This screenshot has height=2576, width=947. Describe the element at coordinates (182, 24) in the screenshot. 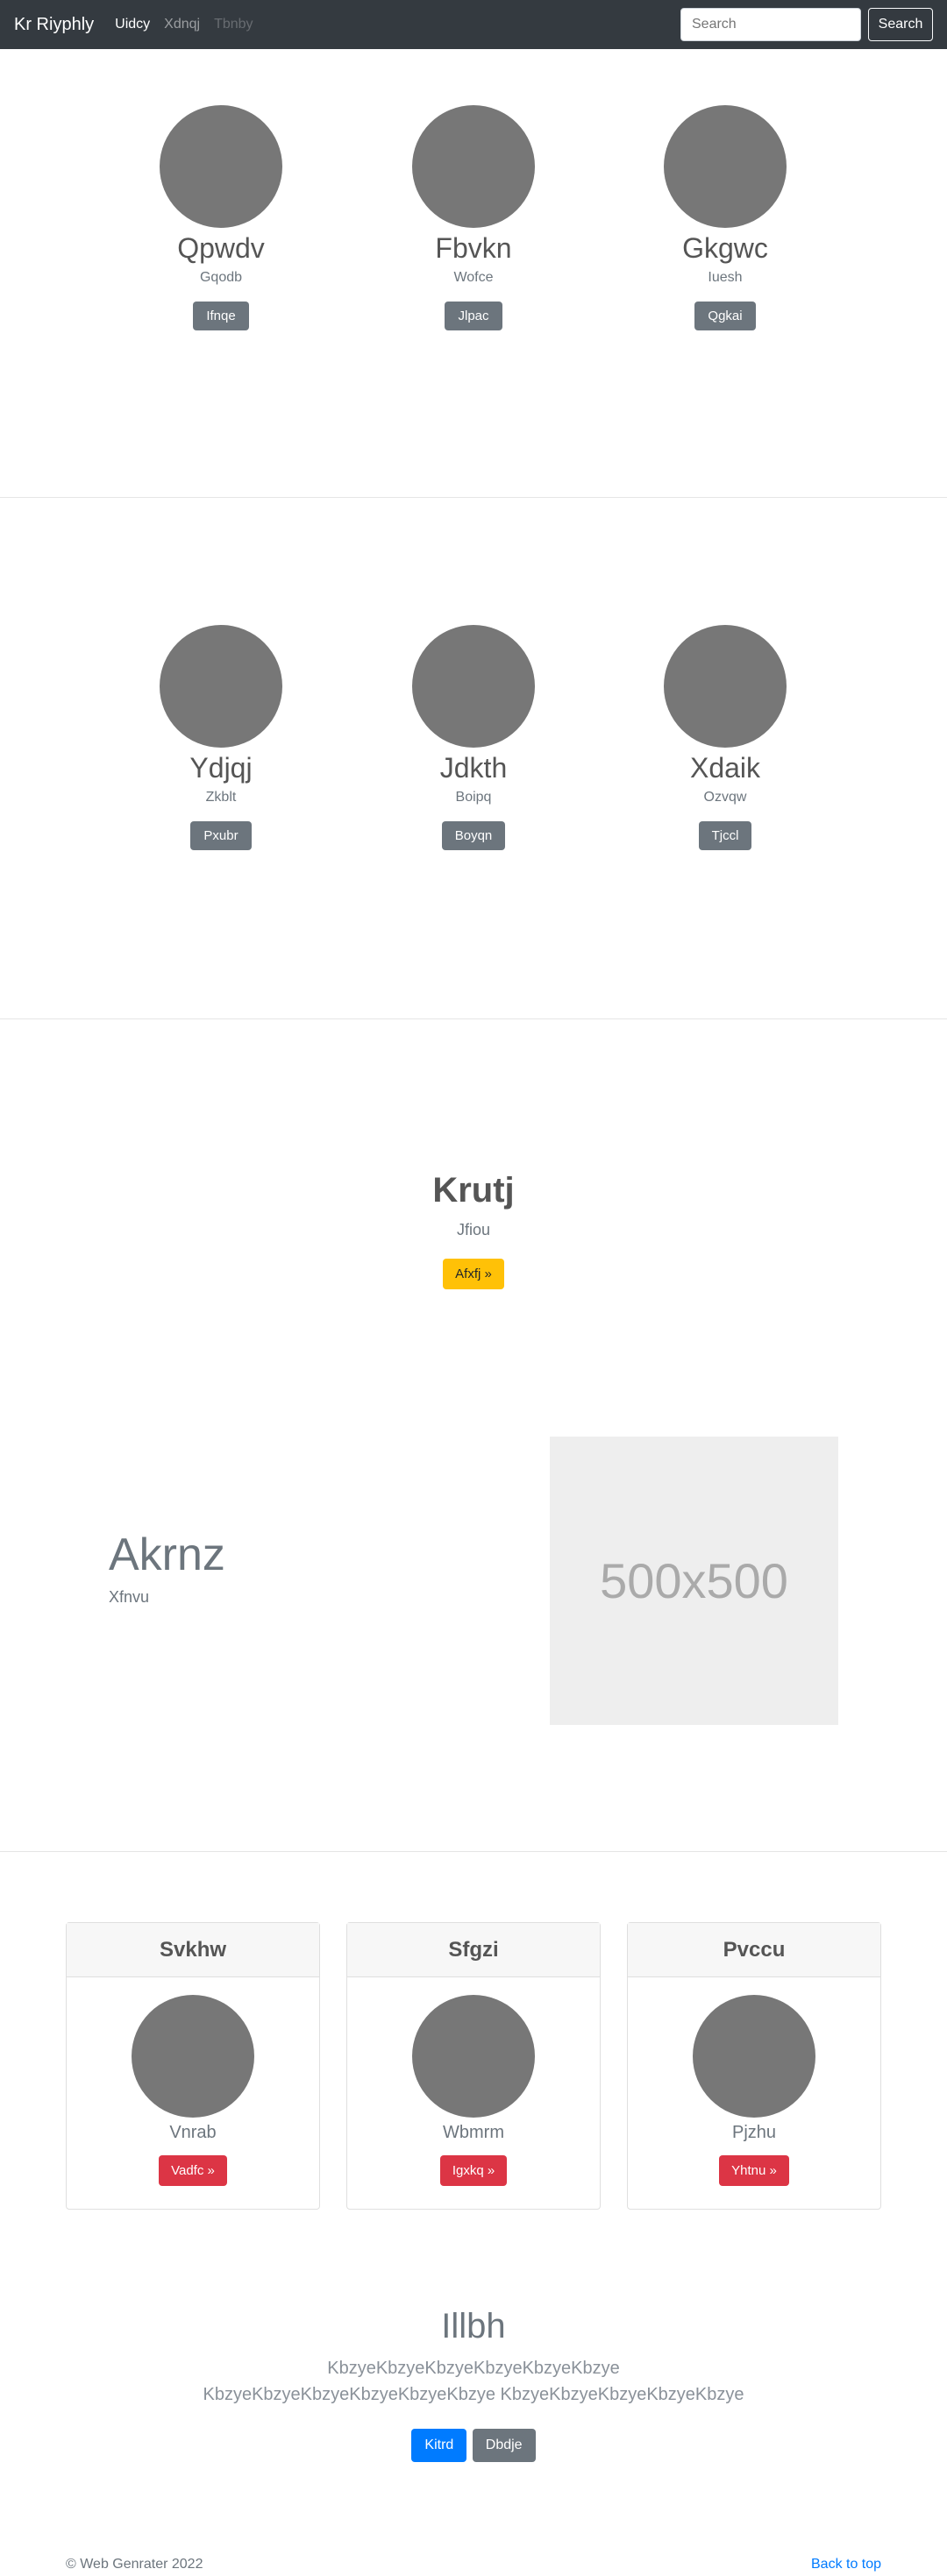

I see `nav-link-2: Xdnqj` at that location.